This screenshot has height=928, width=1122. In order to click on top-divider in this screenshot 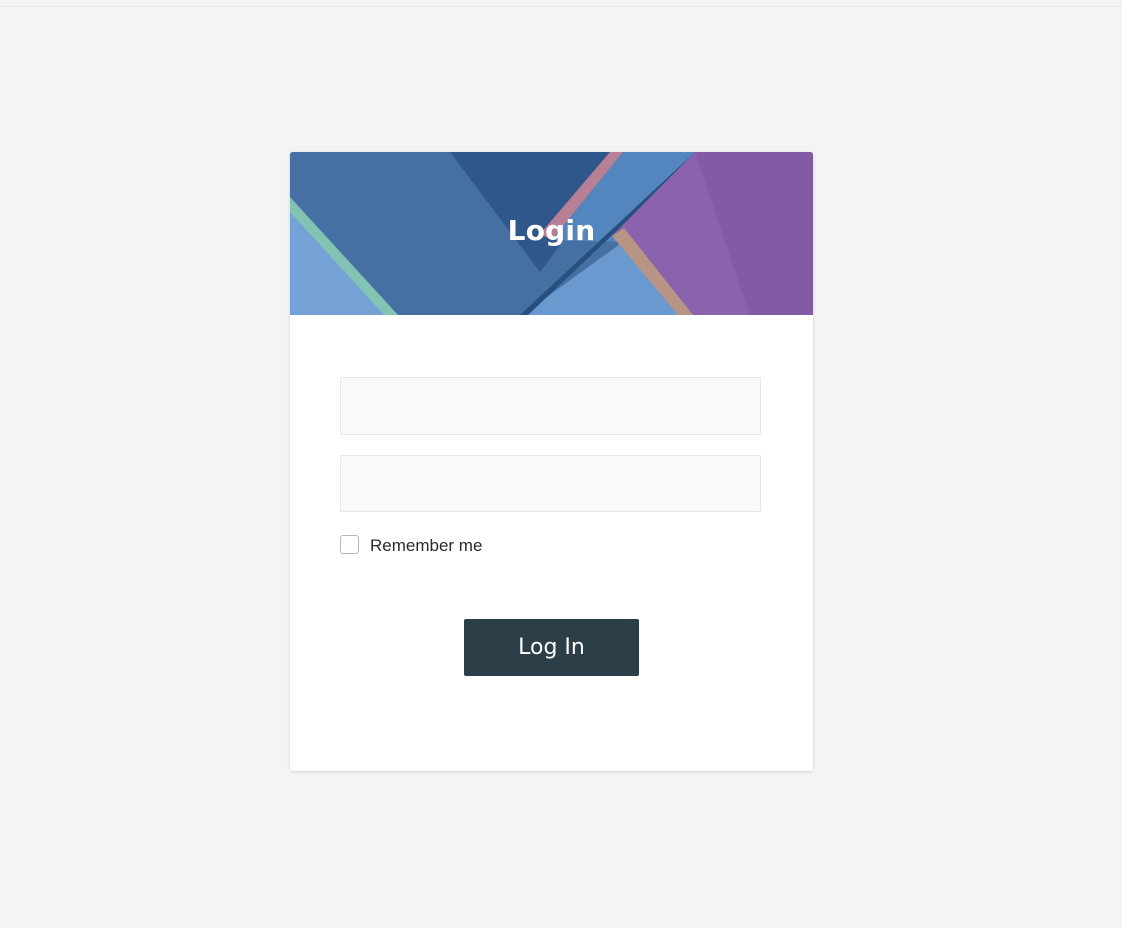, I will do `click(561, 6)`.